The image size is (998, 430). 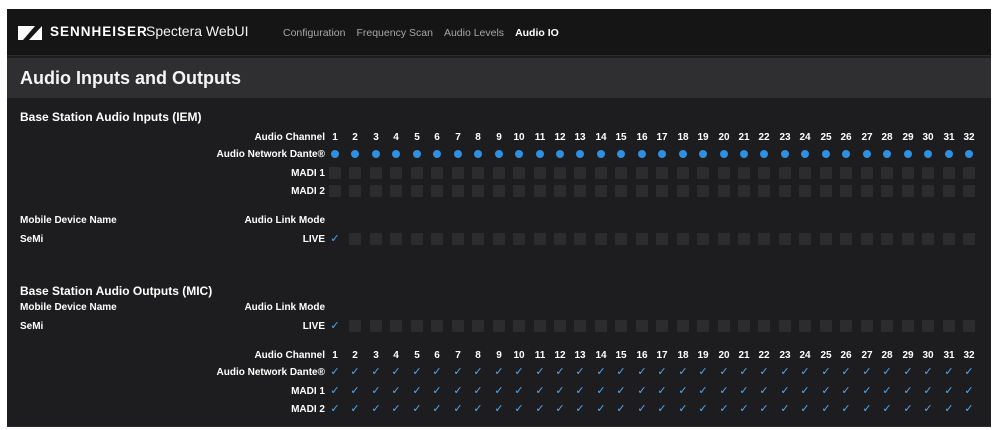 What do you see at coordinates (560, 409) in the screenshot?
I see `outputs-madi2-check-12: ✓` at bounding box center [560, 409].